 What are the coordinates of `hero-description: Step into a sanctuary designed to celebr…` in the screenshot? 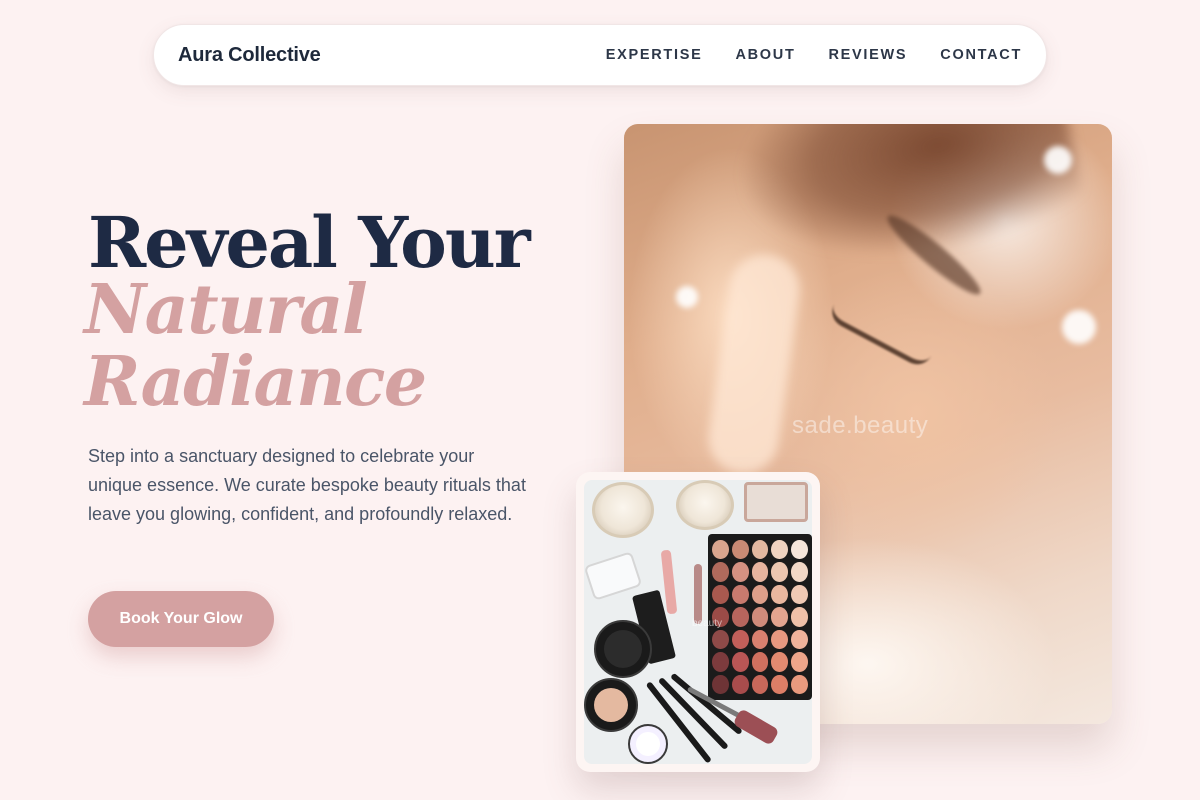 It's located at (307, 485).